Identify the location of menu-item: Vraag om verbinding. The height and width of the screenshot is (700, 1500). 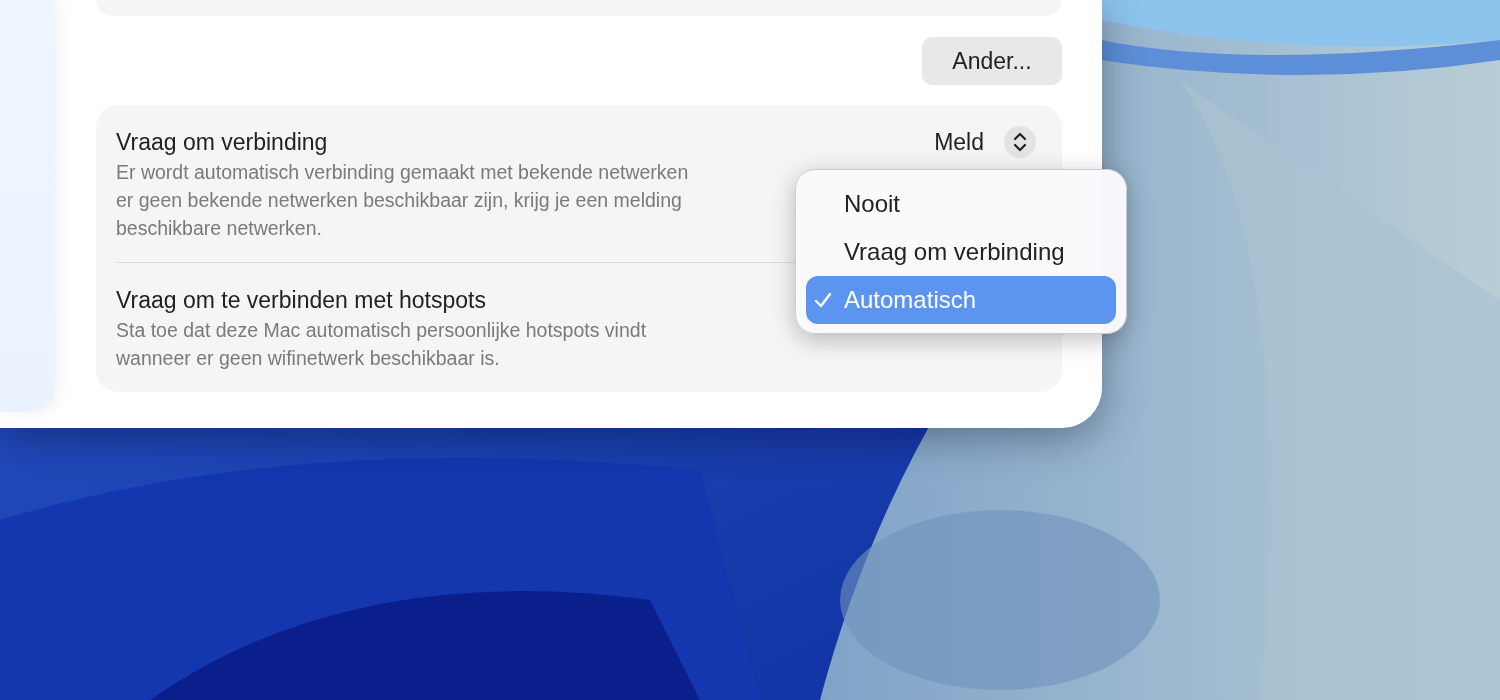
(961, 252).